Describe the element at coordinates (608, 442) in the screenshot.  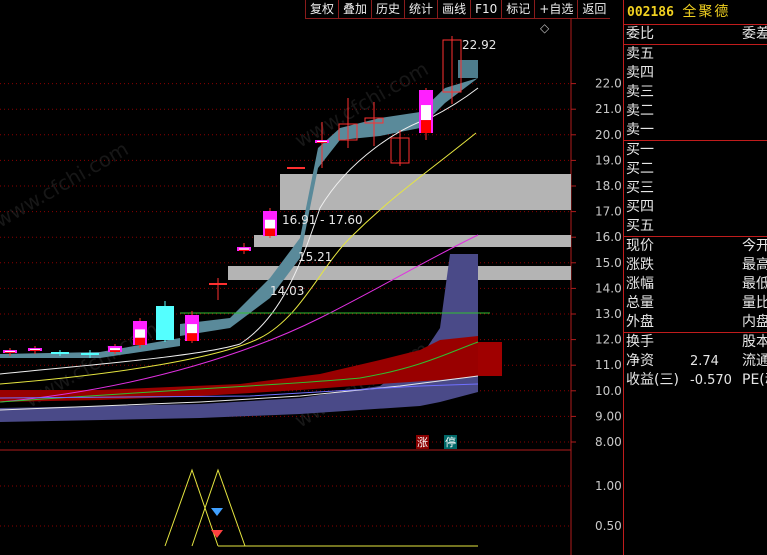
I see `price-tick-label: 8.00` at that location.